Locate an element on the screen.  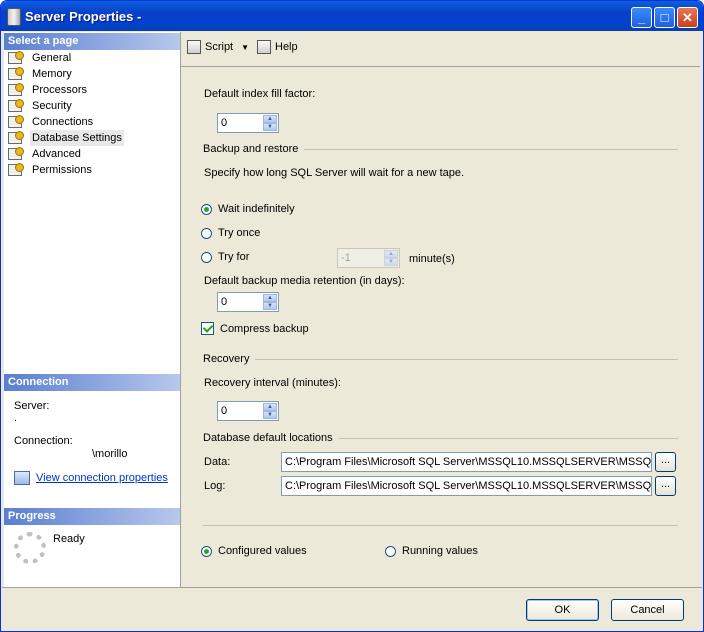
minimize-button: _ is located at coordinates (641, 17).